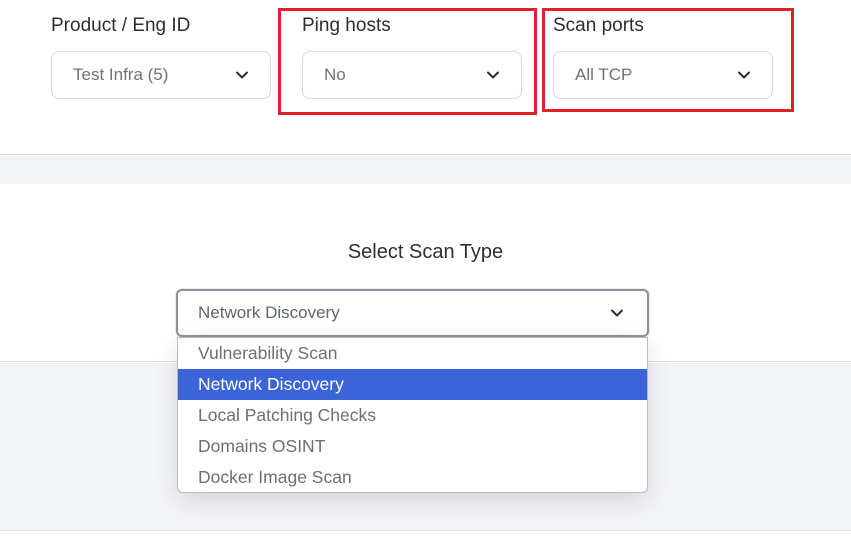  Describe the element at coordinates (346, 25) in the screenshot. I see `ping-hosts-label: Ping hosts` at that location.